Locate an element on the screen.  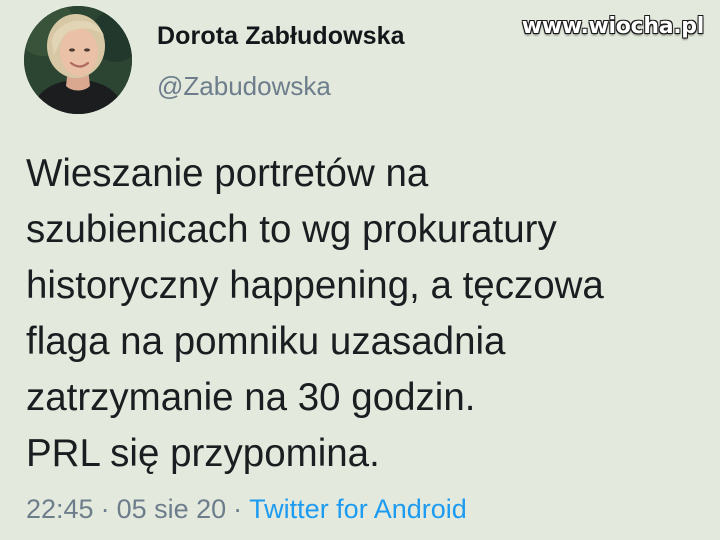
watermark: www.wiocha.pl is located at coordinates (613, 26).